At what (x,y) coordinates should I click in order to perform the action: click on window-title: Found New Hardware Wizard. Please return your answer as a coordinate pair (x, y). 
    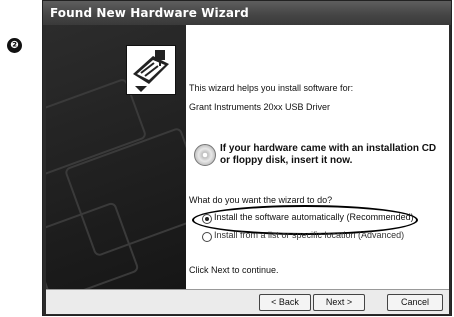
    Looking at the image, I should click on (149, 13).